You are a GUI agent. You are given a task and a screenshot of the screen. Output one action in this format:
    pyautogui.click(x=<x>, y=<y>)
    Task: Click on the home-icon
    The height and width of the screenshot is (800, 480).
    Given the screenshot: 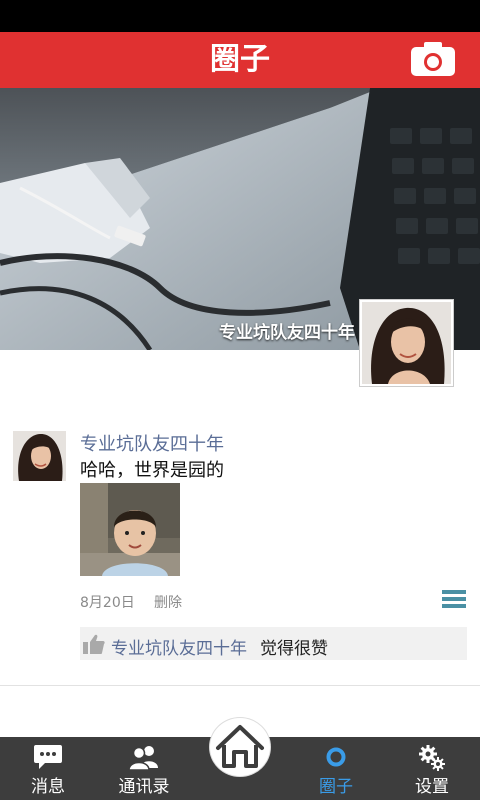 What is the action you would take?
    pyautogui.click(x=240, y=746)
    